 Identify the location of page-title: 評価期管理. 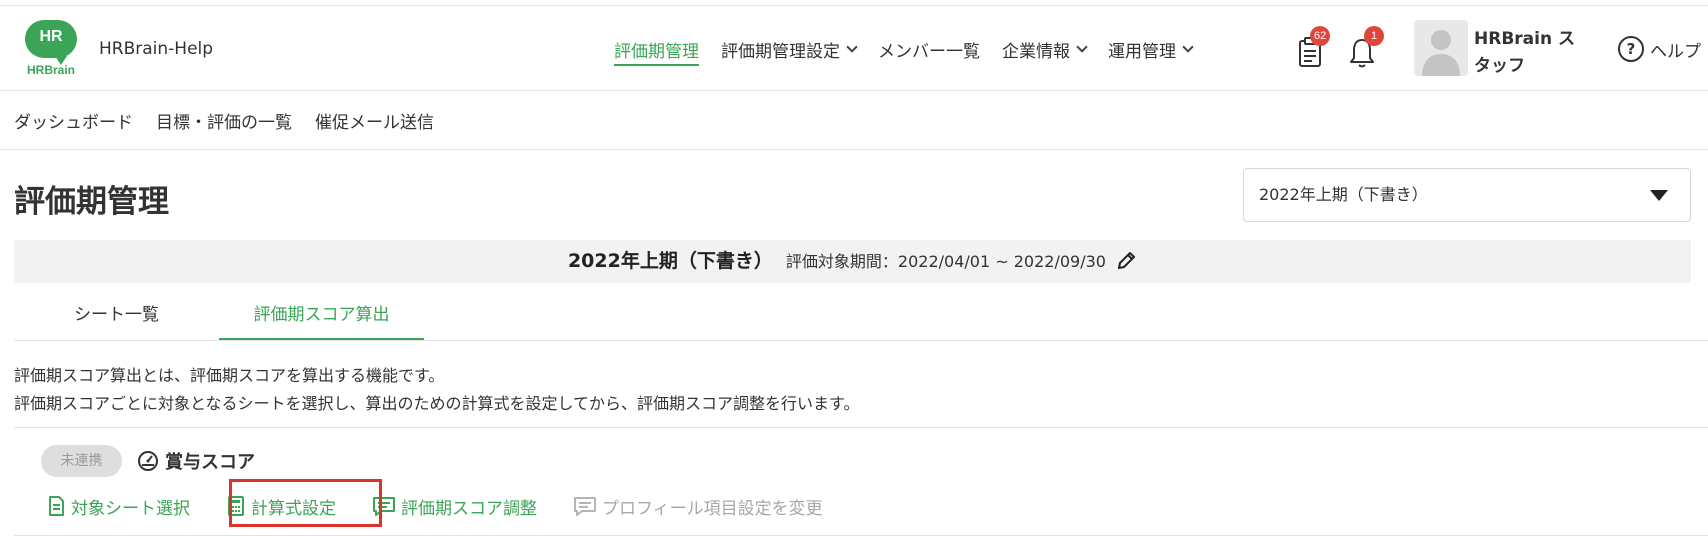
(91, 202).